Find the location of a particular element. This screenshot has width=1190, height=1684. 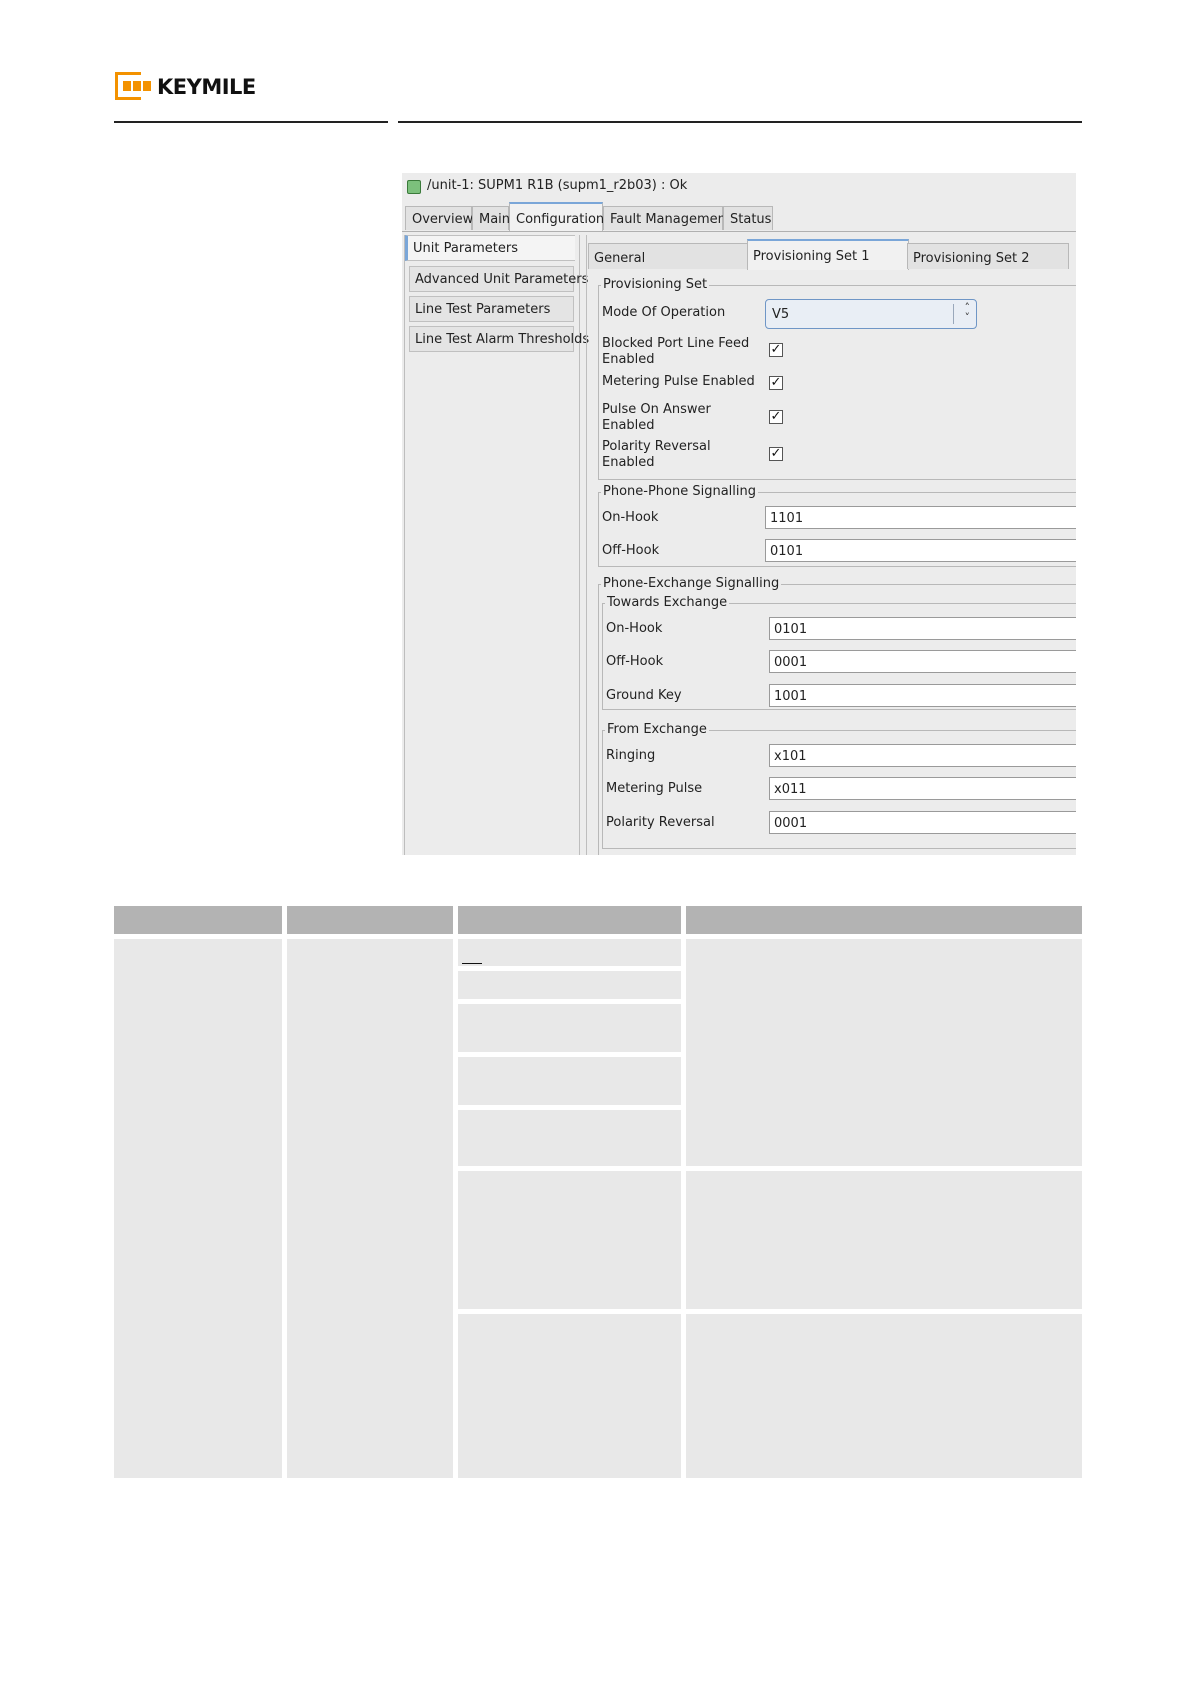

fe-metering-pulse-field: x011 is located at coordinates (922, 788).